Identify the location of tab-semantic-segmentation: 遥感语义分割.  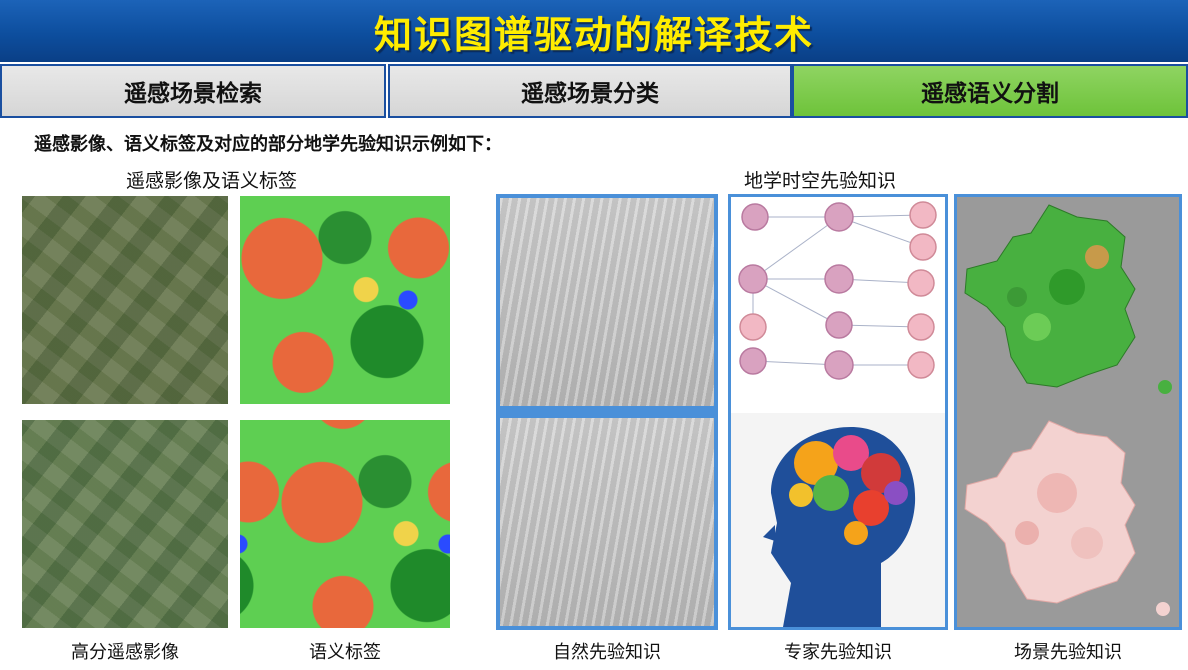
(990, 91).